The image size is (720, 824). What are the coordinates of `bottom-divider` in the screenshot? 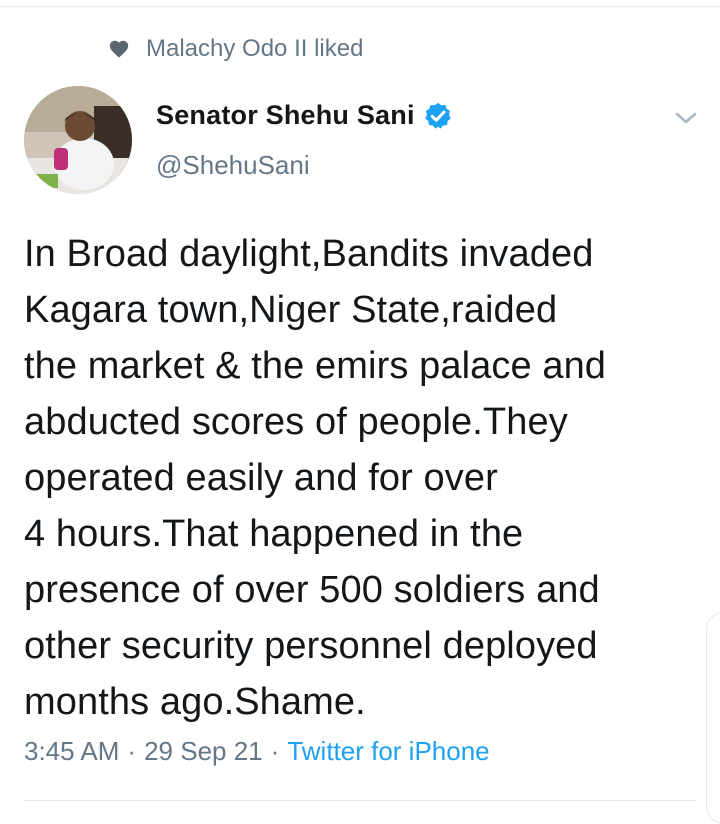 It's located at (360, 800).